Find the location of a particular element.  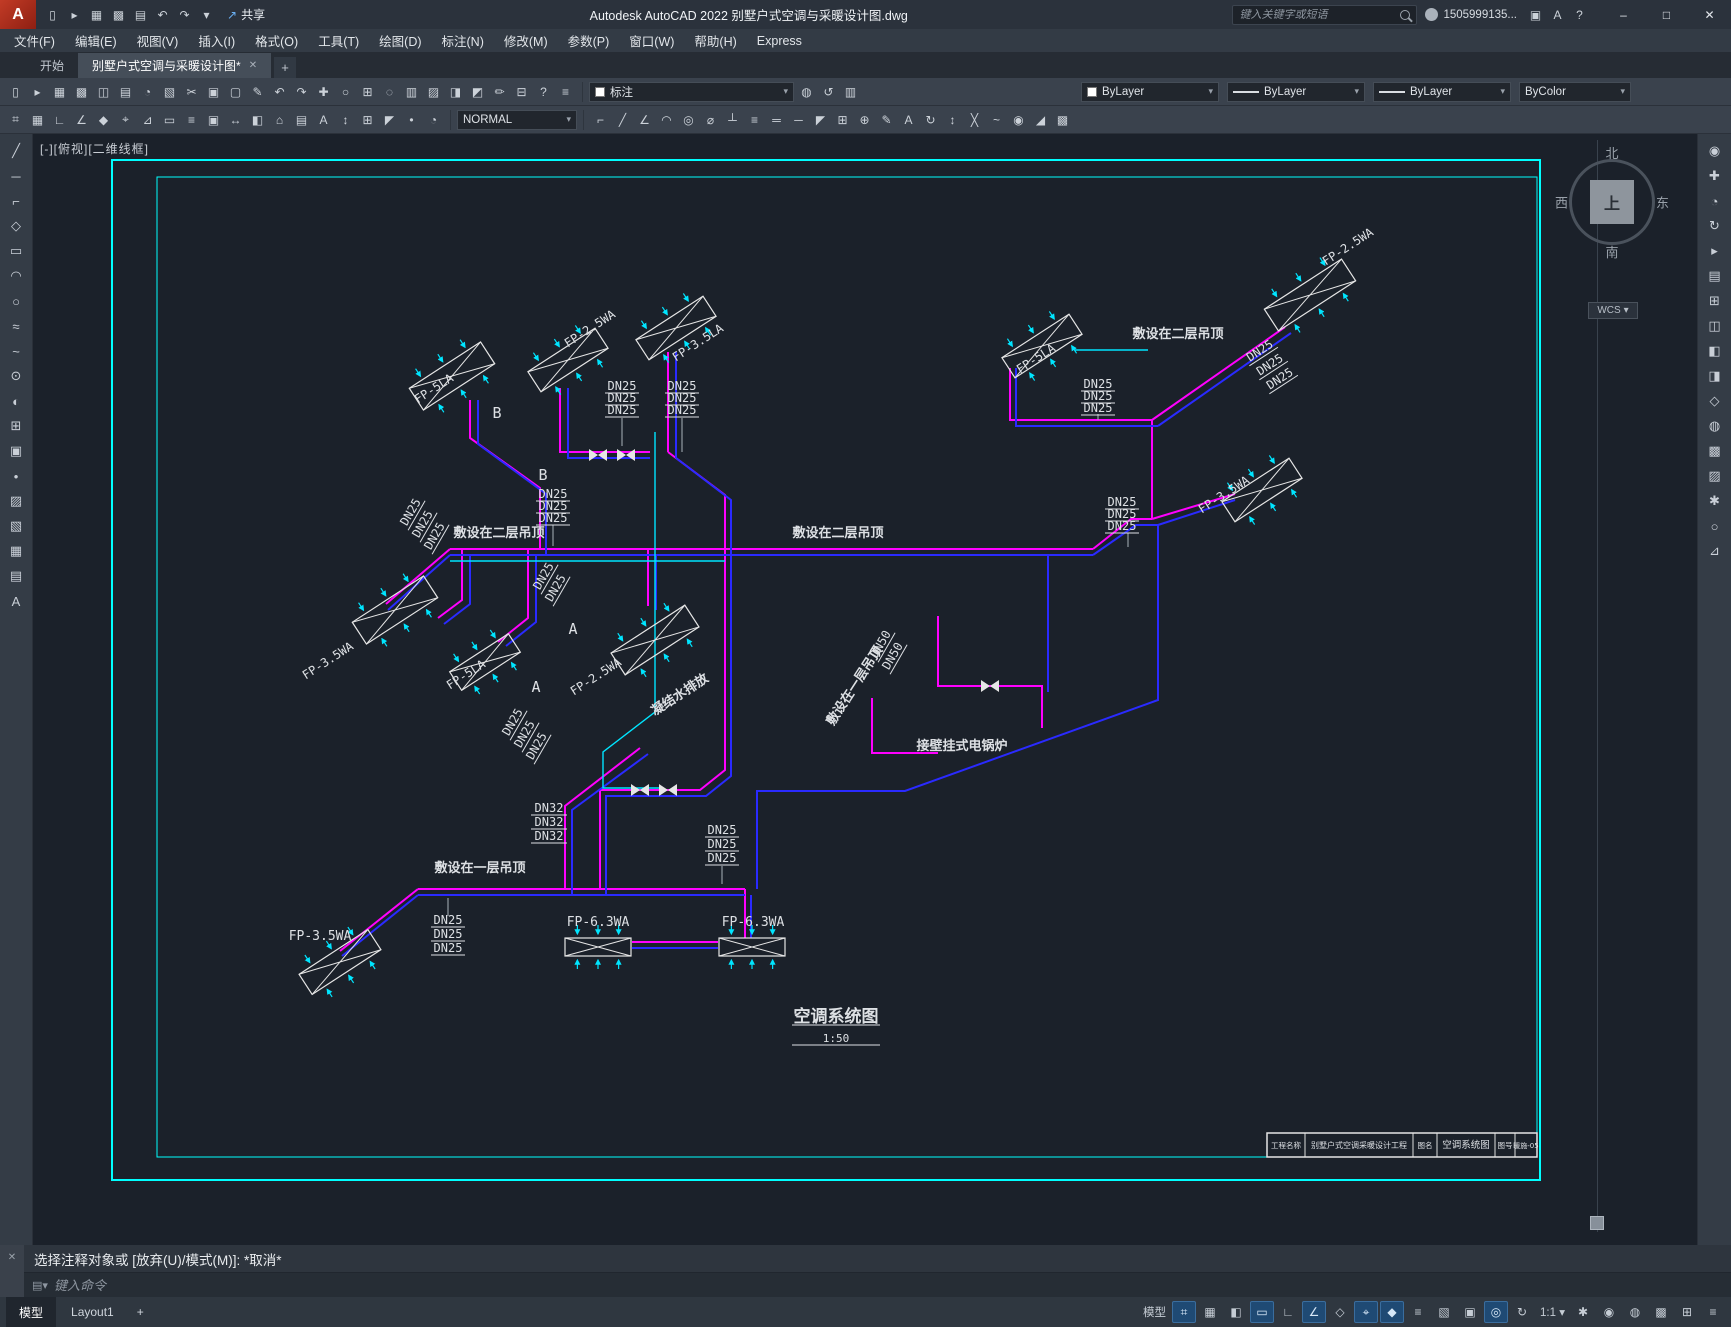

section-icon: ⊿ is located at coordinates (1715, 551).